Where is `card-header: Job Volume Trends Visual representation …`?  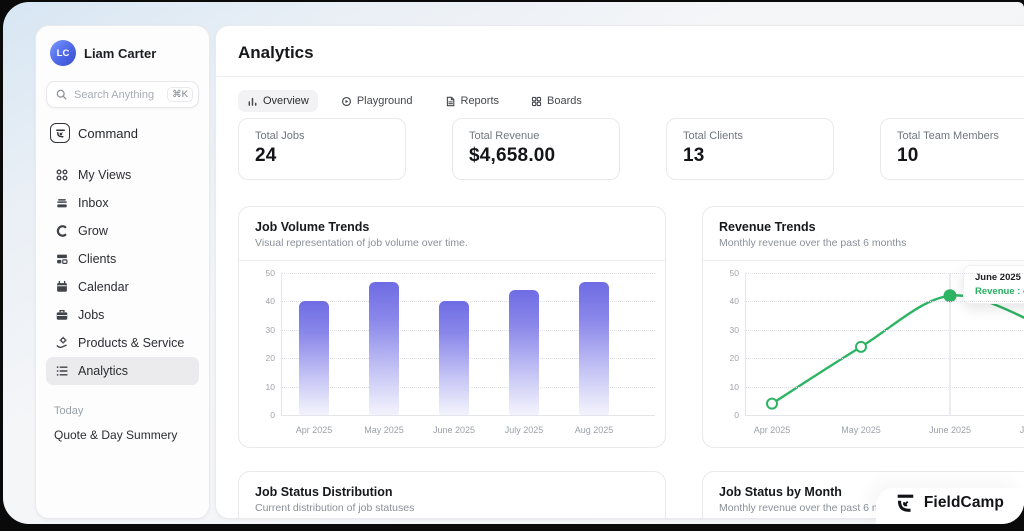 card-header: Job Volume Trends Visual representation … is located at coordinates (452, 234).